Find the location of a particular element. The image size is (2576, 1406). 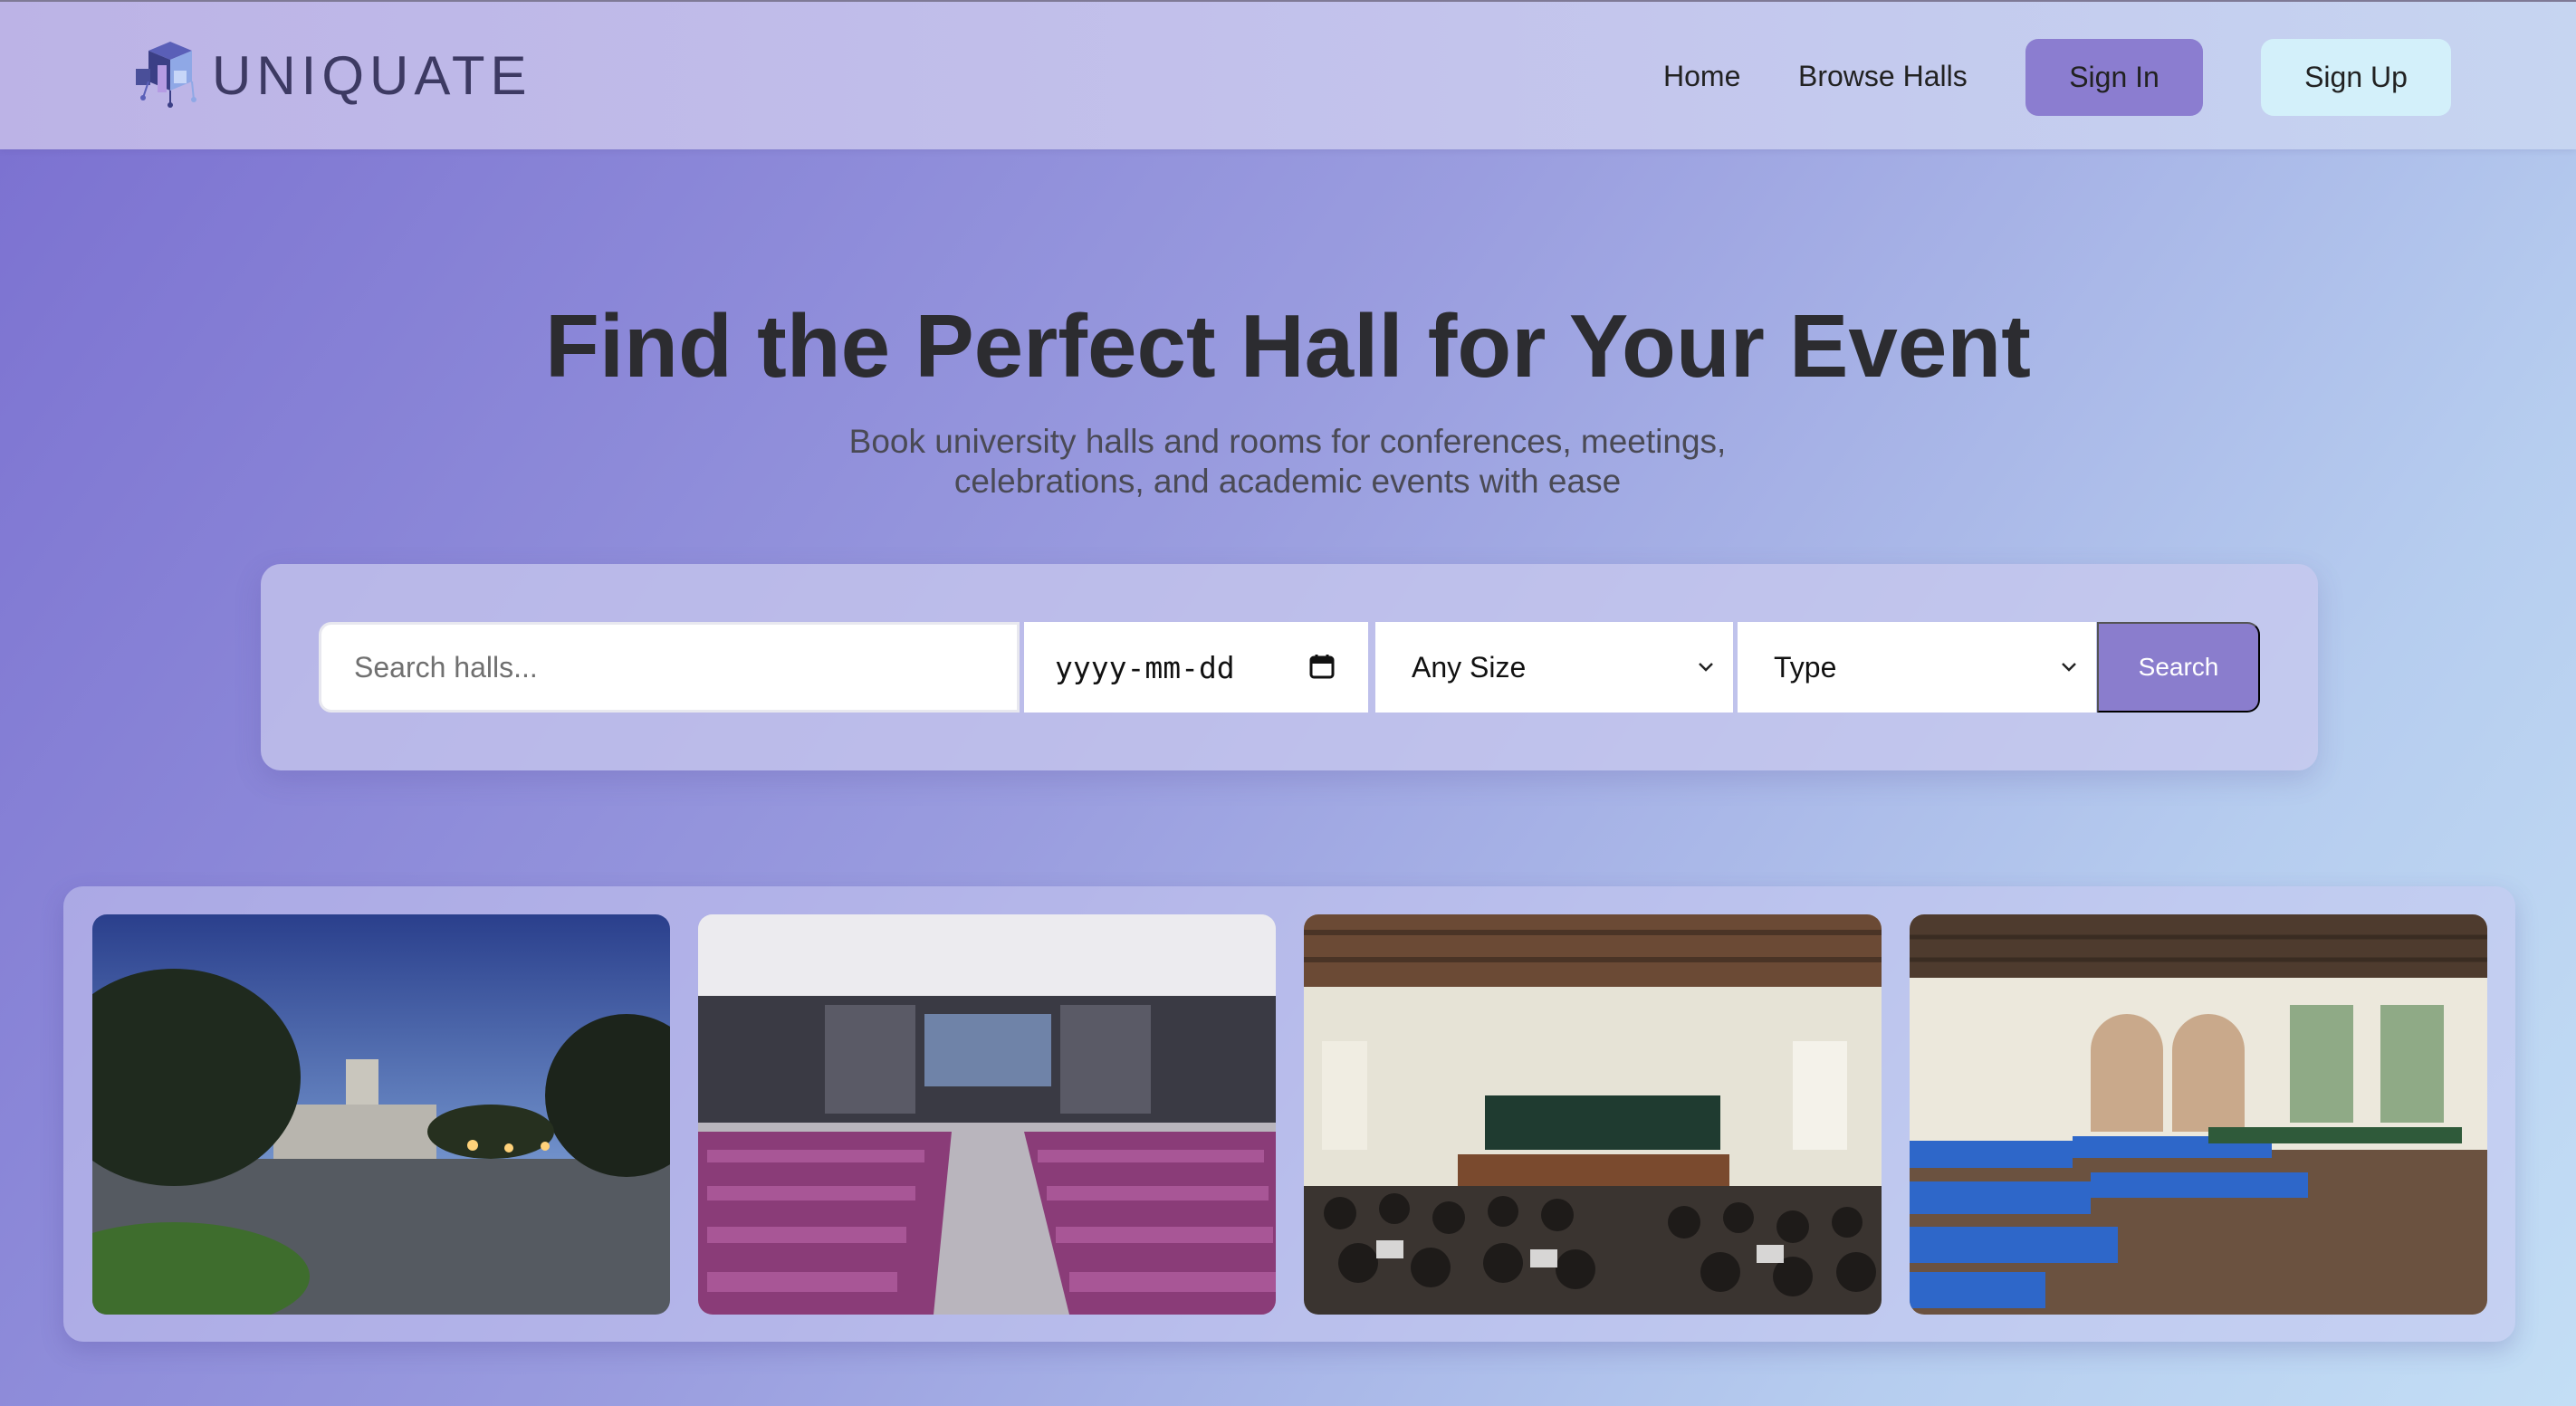

logo-cube-icon is located at coordinates (166, 75).